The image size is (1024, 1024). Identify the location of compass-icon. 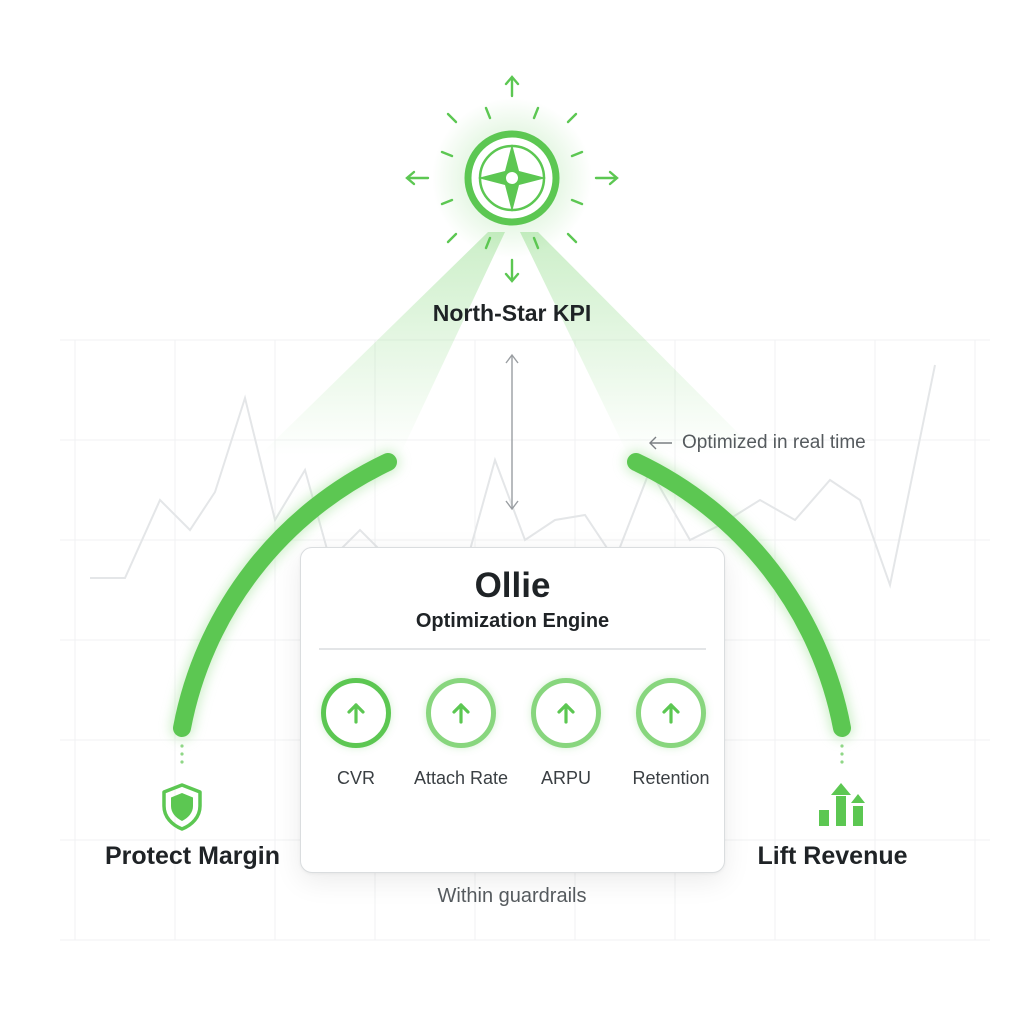
(512, 179).